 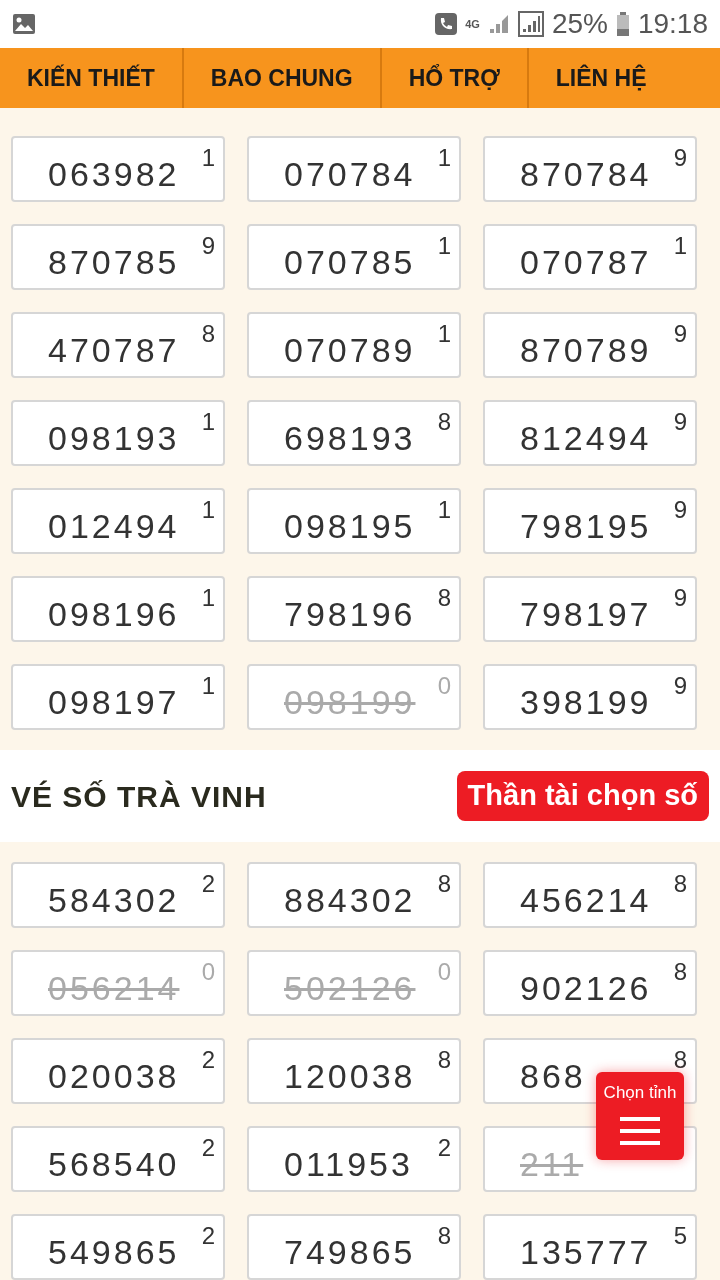 I want to click on ticket-digit: 5, so click(x=680, y=1236).